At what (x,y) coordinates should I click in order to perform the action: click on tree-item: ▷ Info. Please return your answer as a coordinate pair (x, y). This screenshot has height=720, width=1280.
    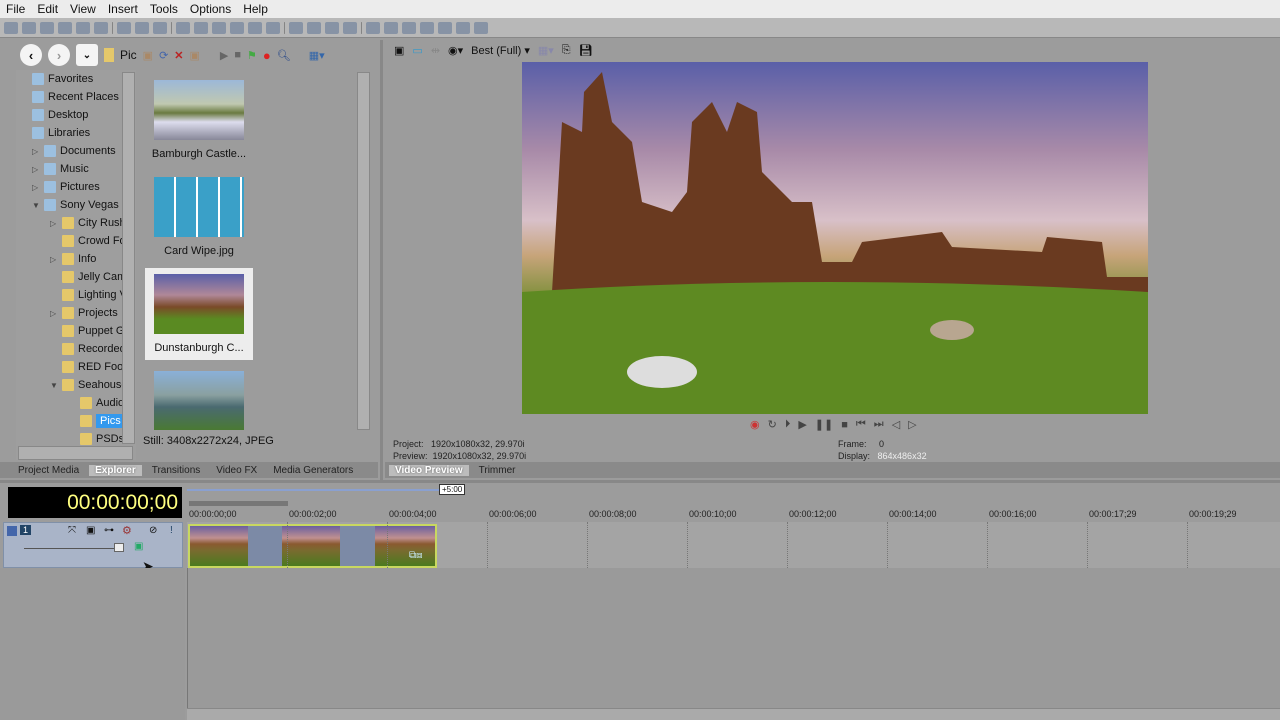
    Looking at the image, I should click on (73, 259).